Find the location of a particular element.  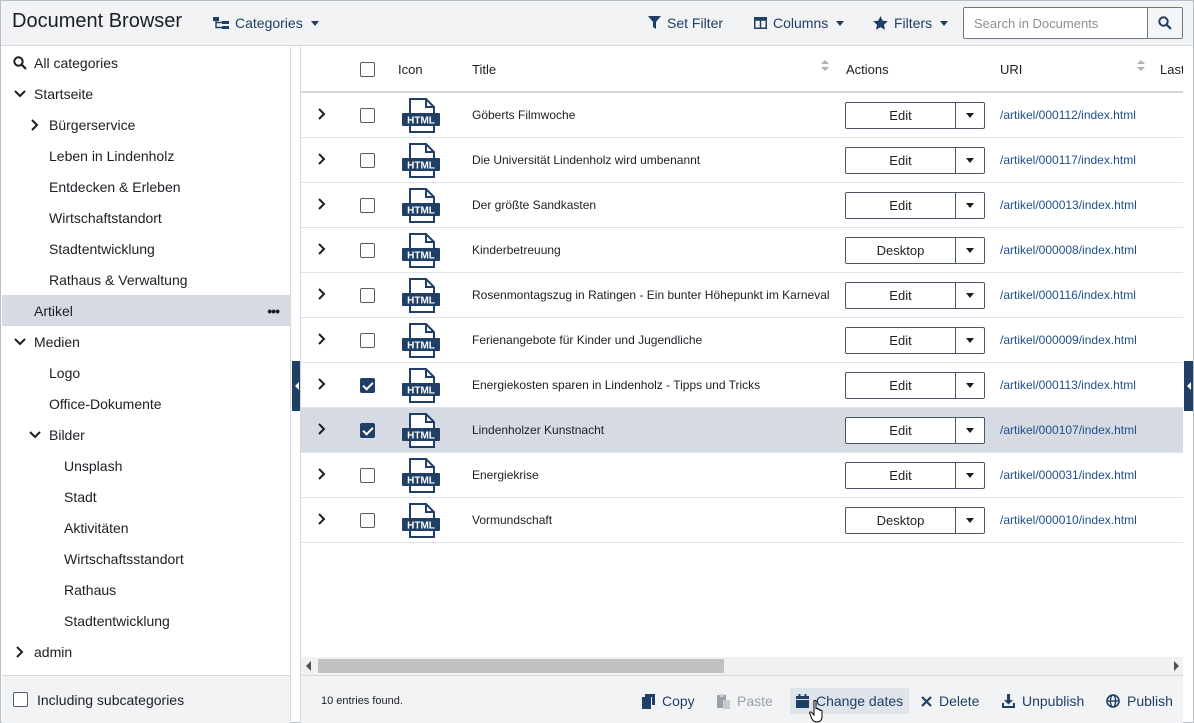

sidebar-item-admin: admin is located at coordinates (146, 651).